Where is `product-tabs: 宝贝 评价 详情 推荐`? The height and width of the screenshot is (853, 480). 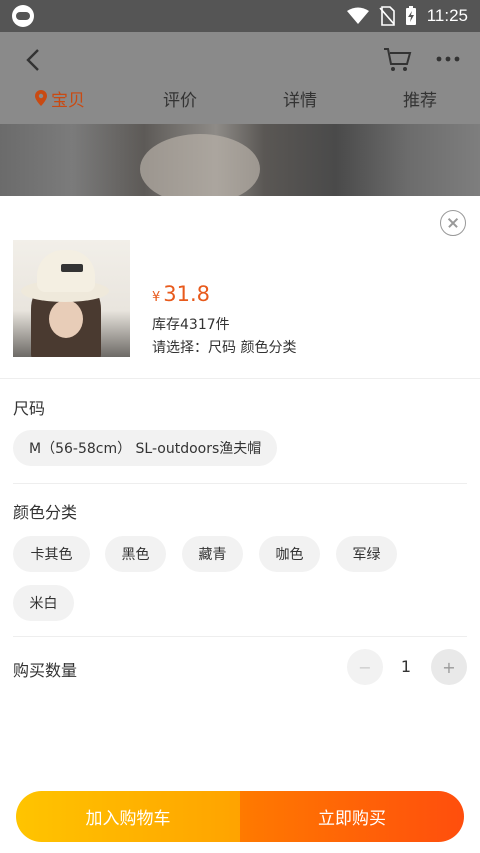 product-tabs: 宝贝 评价 详情 推荐 is located at coordinates (240, 98).